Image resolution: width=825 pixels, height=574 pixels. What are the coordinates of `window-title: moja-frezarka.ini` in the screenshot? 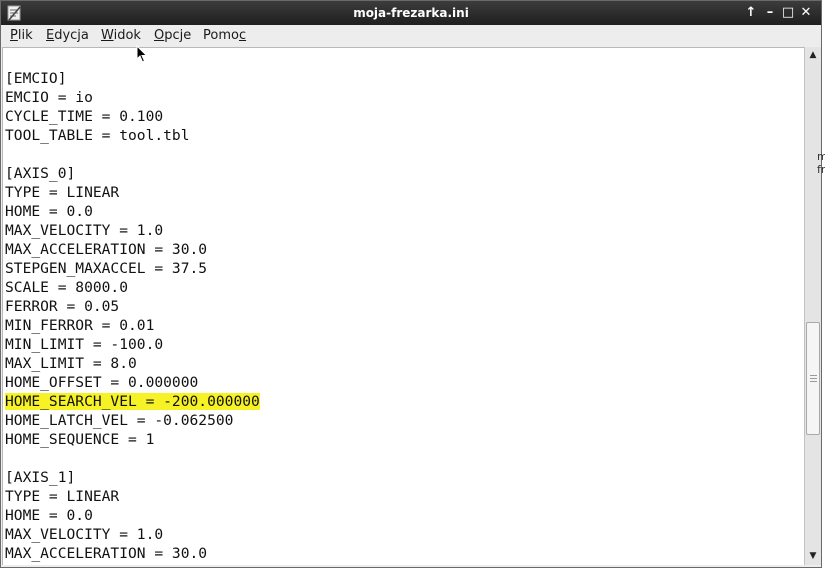 It's located at (411, 13).